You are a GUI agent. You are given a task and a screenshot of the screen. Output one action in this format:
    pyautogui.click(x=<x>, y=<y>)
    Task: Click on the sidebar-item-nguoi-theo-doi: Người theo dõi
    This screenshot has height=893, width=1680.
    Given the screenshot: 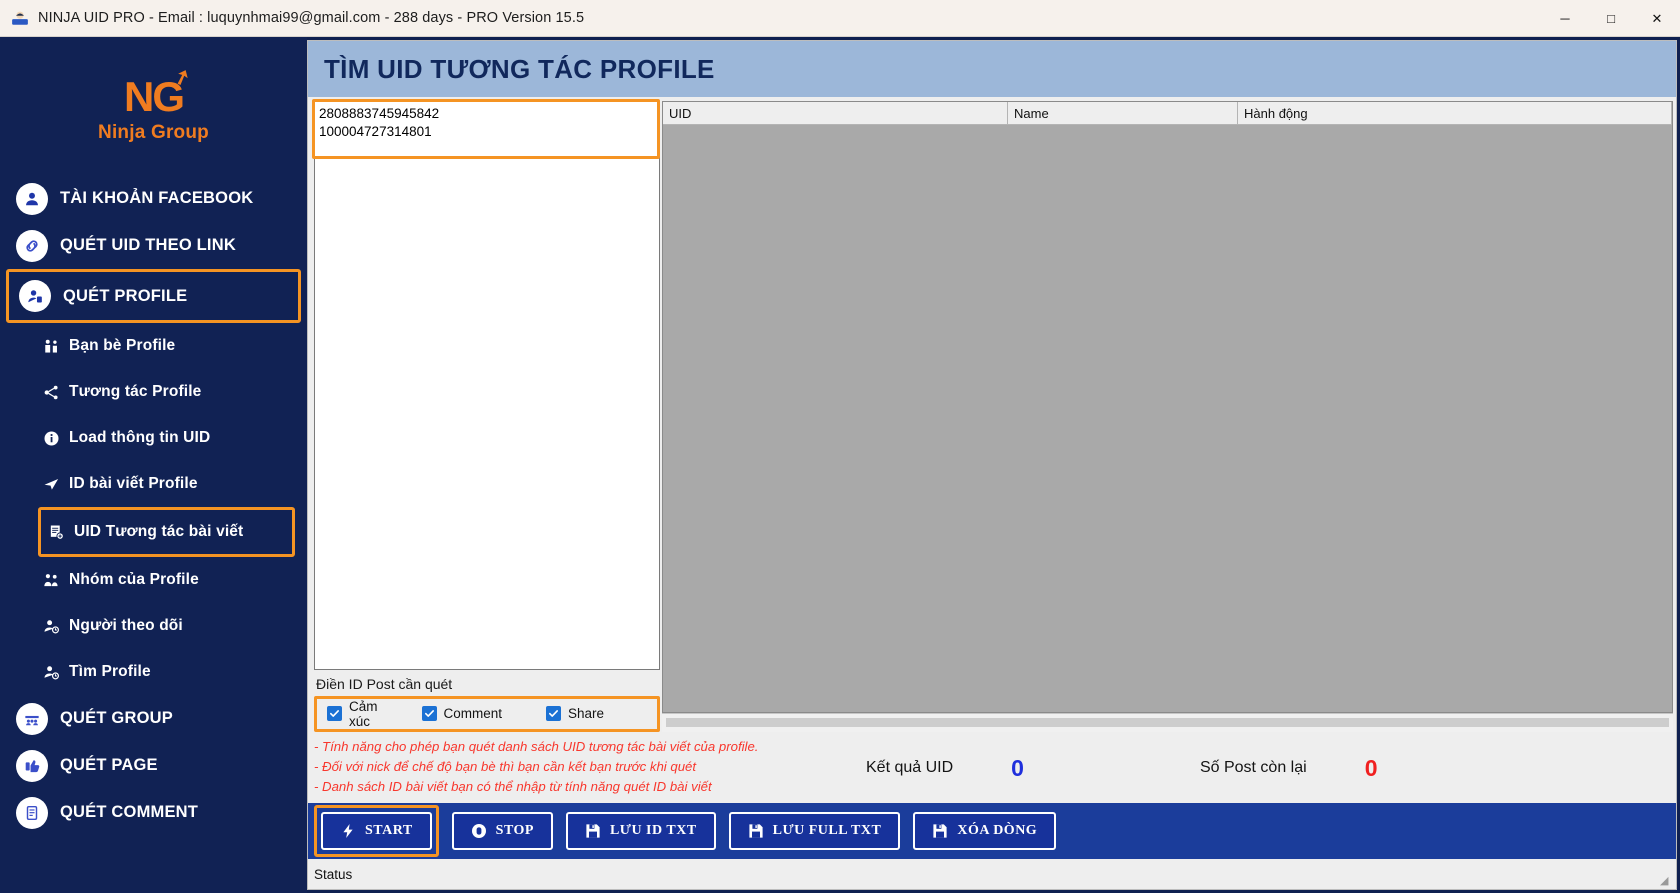 What is the action you would take?
    pyautogui.click(x=153, y=626)
    